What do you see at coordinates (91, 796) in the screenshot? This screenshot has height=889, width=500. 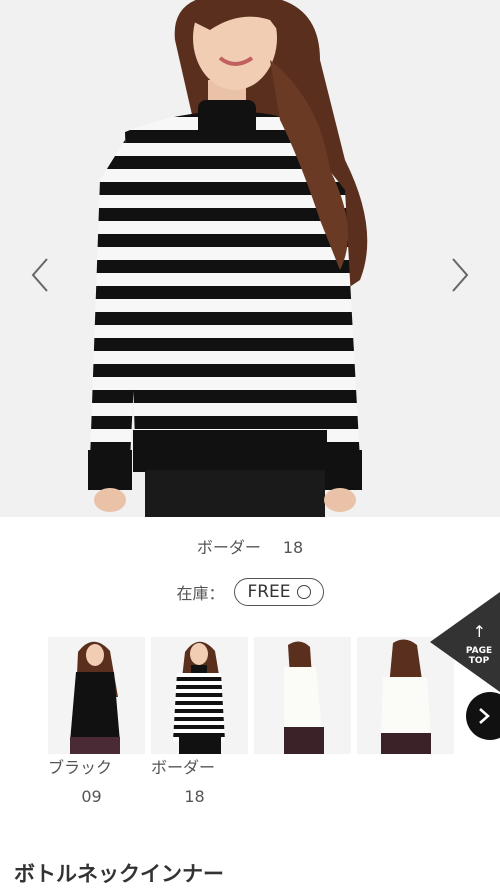 I see `variant-code: 09` at bounding box center [91, 796].